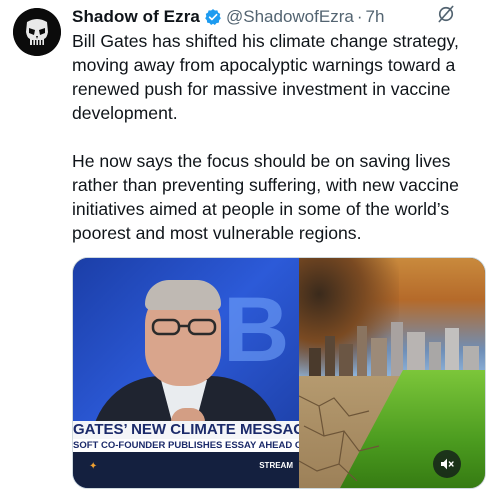  What do you see at coordinates (136, 17) in the screenshot?
I see `author-name: Shadow of Ezra` at bounding box center [136, 17].